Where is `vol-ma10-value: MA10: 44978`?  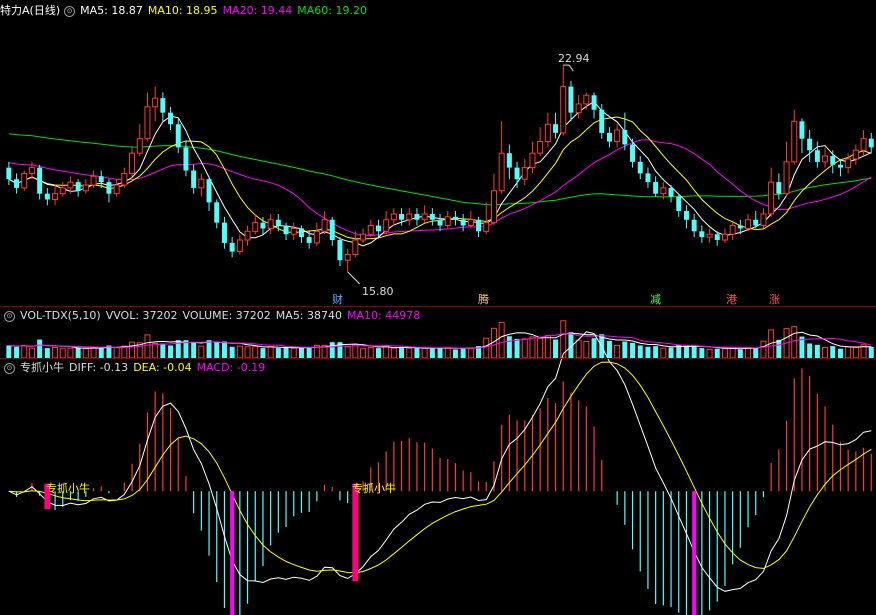 vol-ma10-value: MA10: 44978 is located at coordinates (384, 315).